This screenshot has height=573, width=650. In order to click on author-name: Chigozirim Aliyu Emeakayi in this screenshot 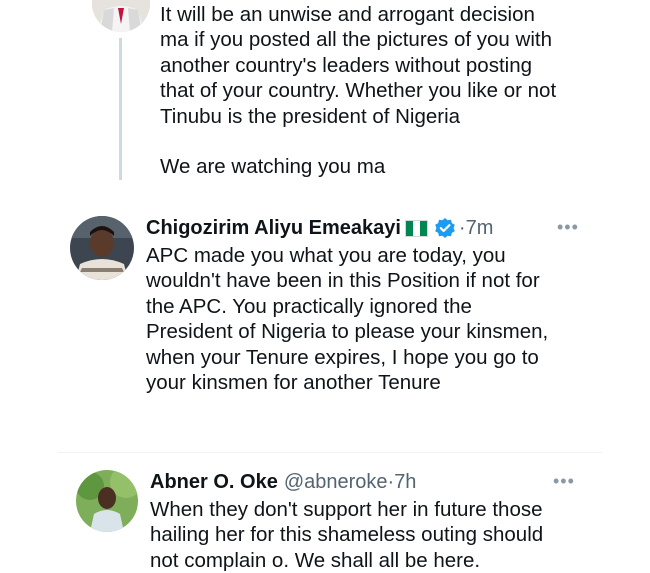, I will do `click(273, 228)`.